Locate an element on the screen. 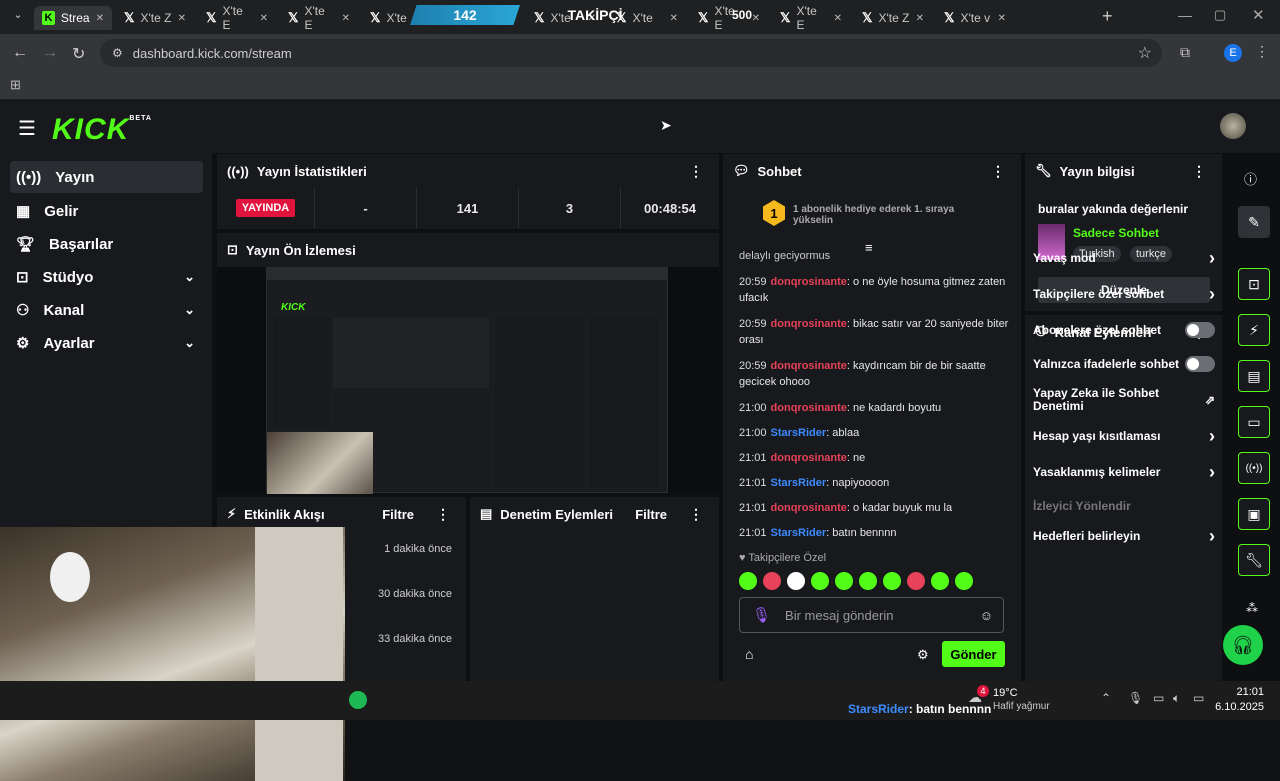 This screenshot has height=781, width=1280. channel-action-item: Yalnızca ifadelerle sohbet is located at coordinates (1124, 364).